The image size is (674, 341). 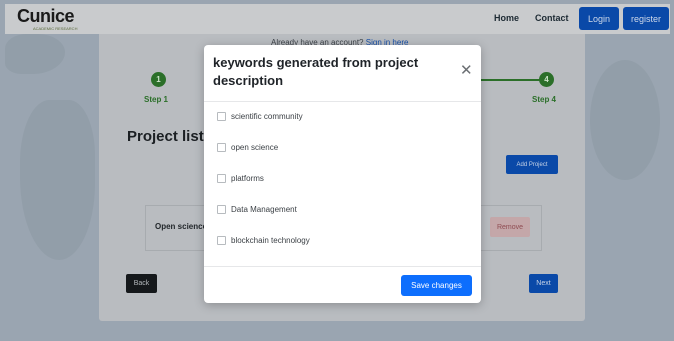 I want to click on modal-header-divider, so click(x=342, y=101).